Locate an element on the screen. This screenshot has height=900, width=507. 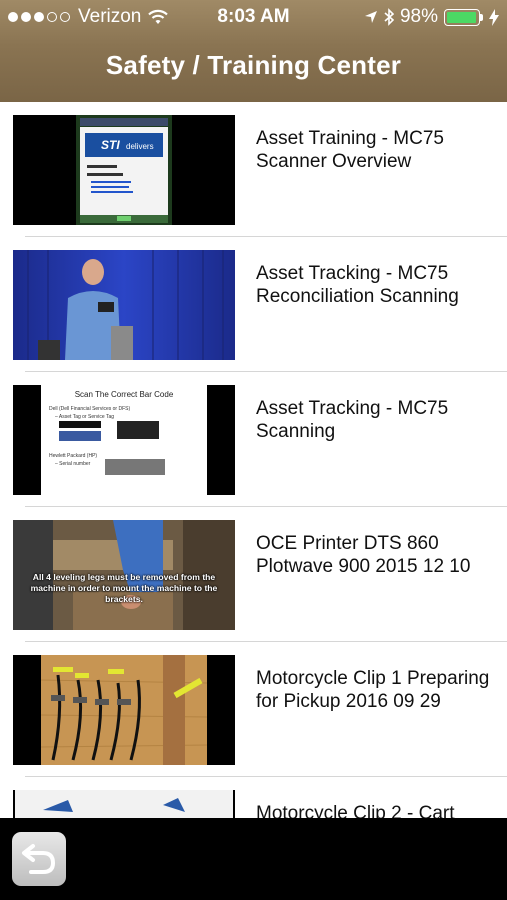
charging-icon is located at coordinates (494, 17).